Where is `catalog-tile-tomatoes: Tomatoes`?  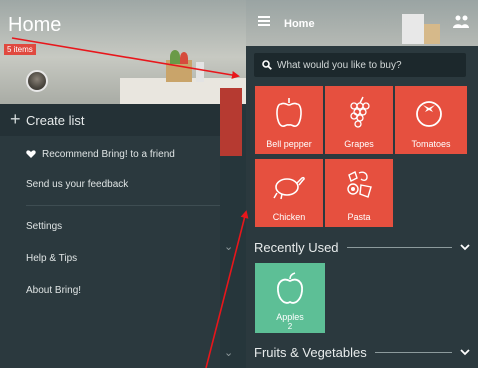 catalog-tile-tomatoes: Tomatoes is located at coordinates (431, 120).